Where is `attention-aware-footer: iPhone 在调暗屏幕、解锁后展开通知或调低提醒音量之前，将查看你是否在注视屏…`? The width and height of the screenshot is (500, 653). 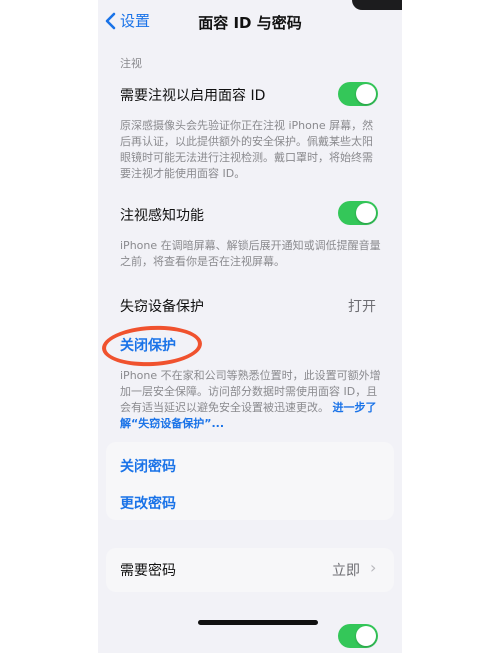 attention-aware-footer: iPhone 在调暗屏幕、解锁后展开通知或调低提醒音量之前，将查看你是否在注视屏… is located at coordinates (250, 253).